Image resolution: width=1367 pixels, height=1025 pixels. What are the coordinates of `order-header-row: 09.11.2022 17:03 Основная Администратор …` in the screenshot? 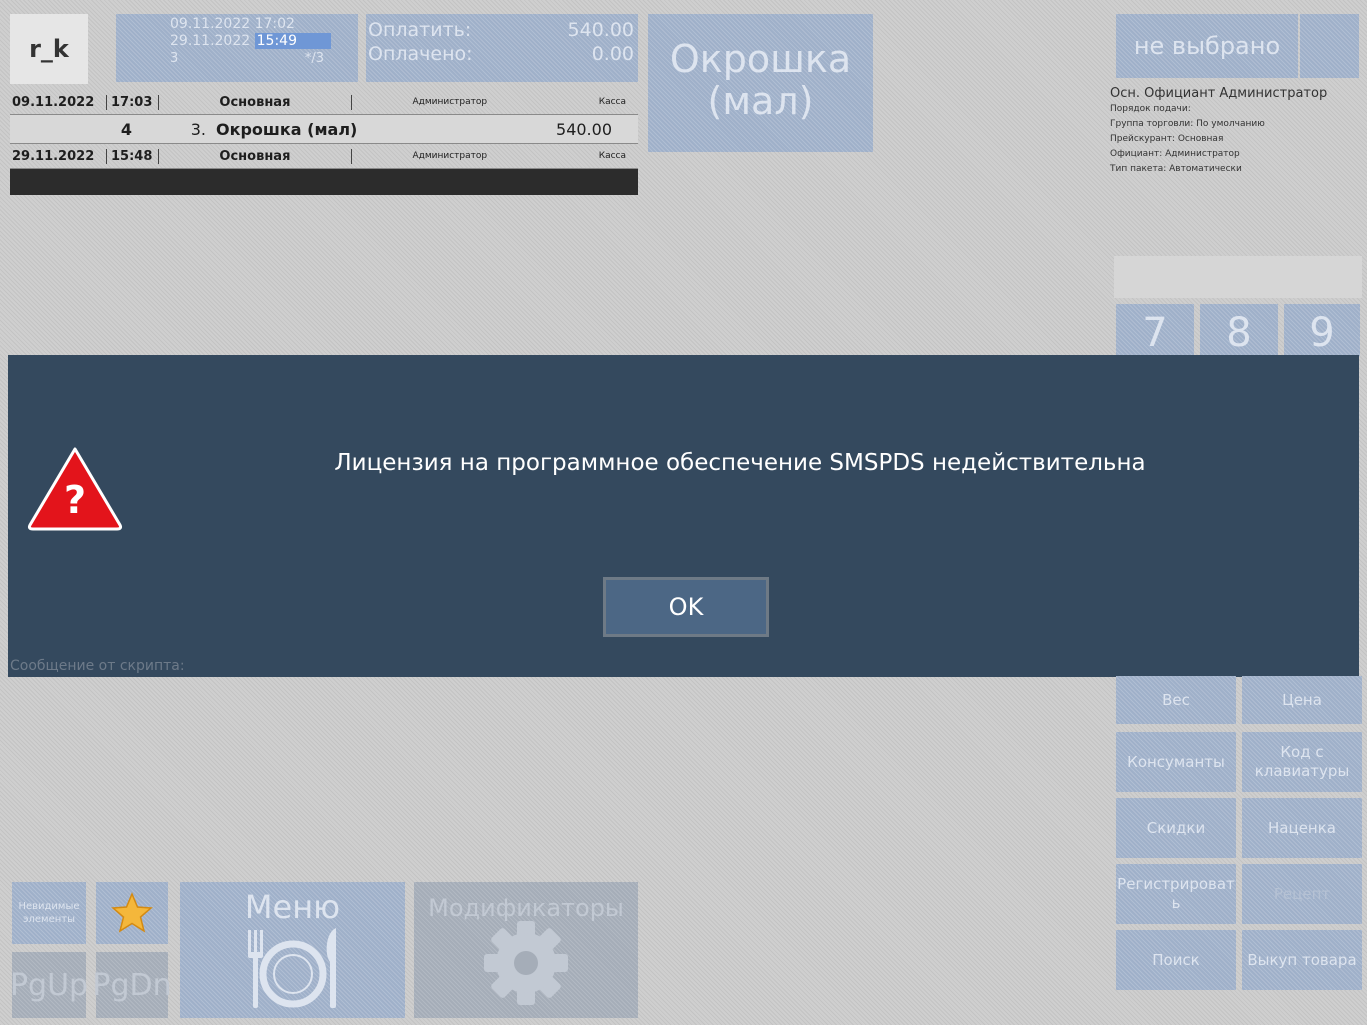 It's located at (324, 102).